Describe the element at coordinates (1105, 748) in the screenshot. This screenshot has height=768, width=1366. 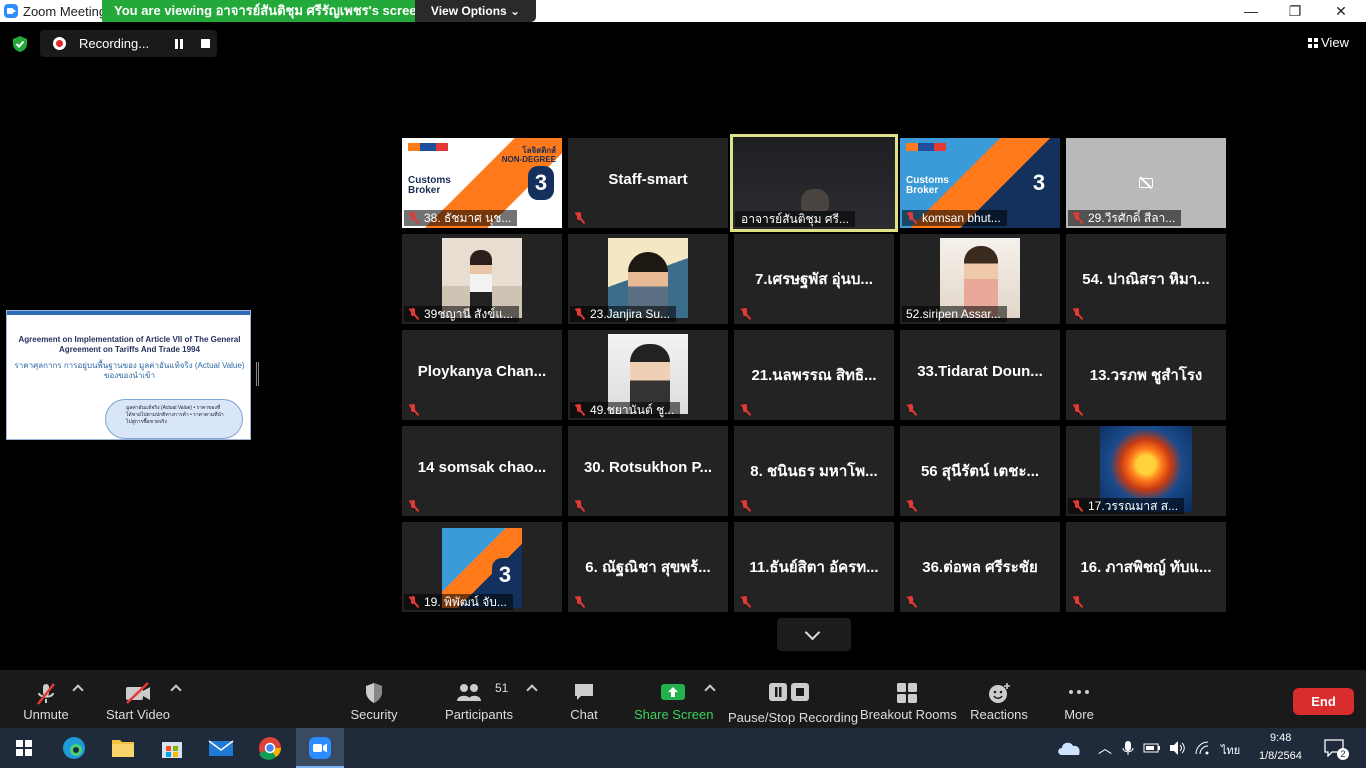
I see `show-hidden-icons-chevron-icon: ︿` at that location.